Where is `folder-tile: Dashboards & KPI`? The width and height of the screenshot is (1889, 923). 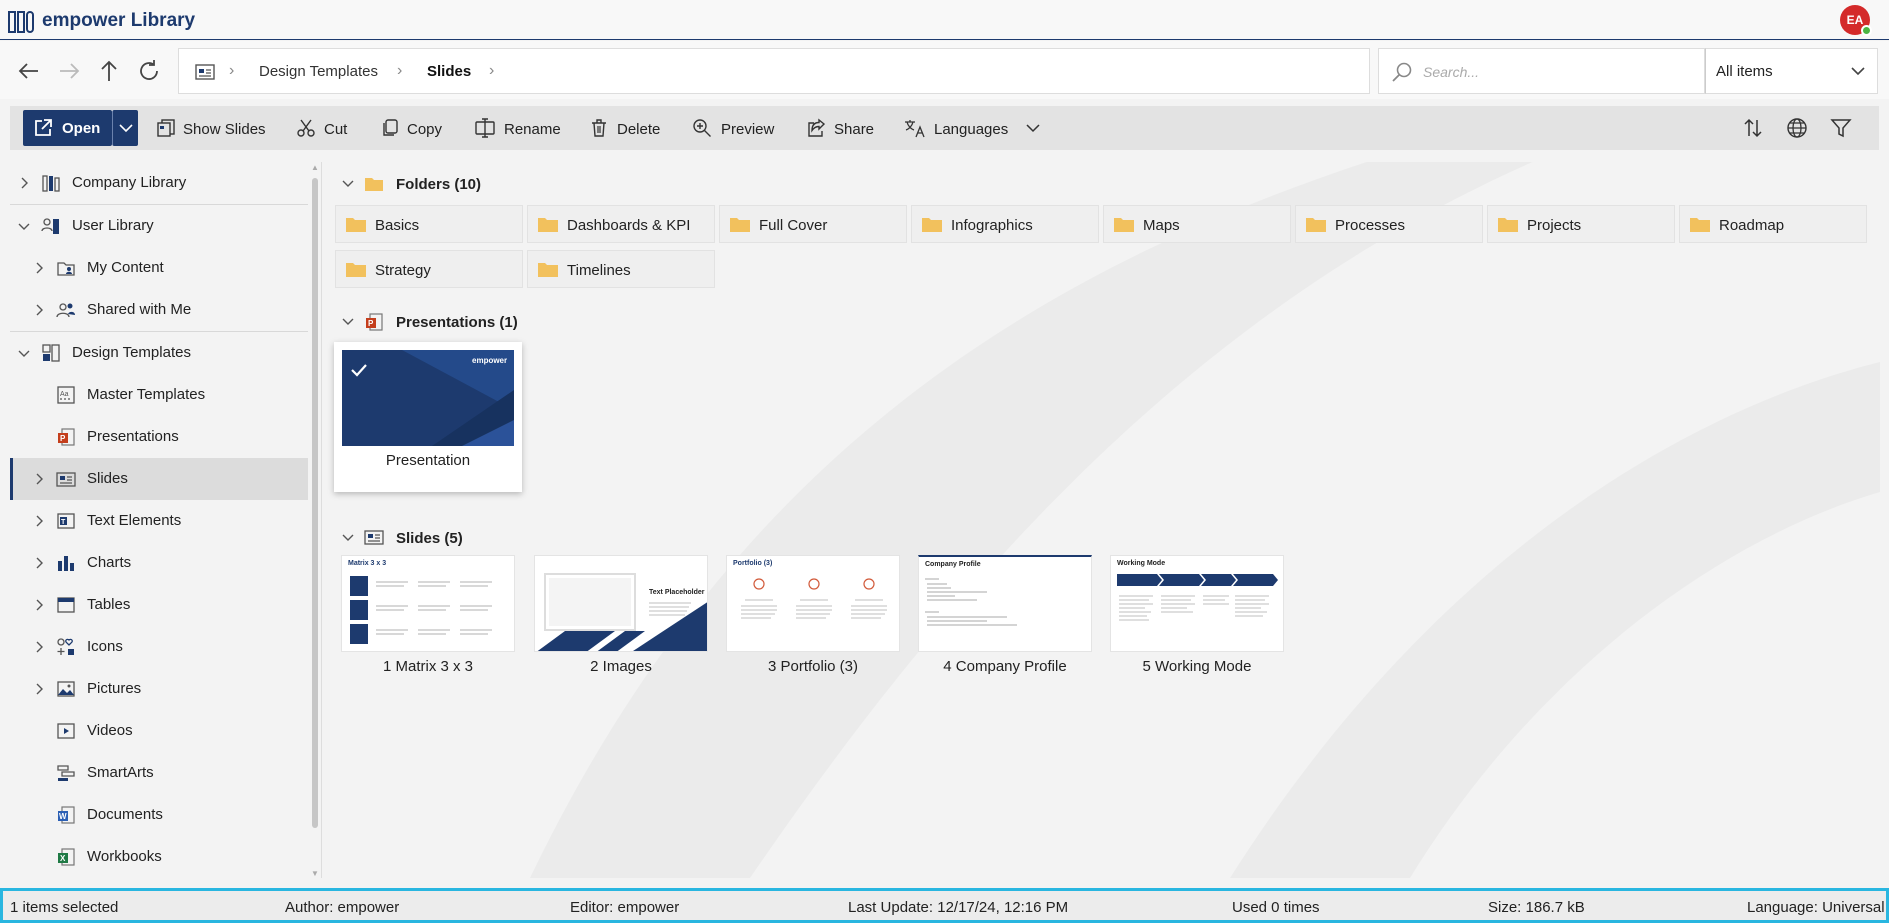
folder-tile: Dashboards & KPI is located at coordinates (621, 224).